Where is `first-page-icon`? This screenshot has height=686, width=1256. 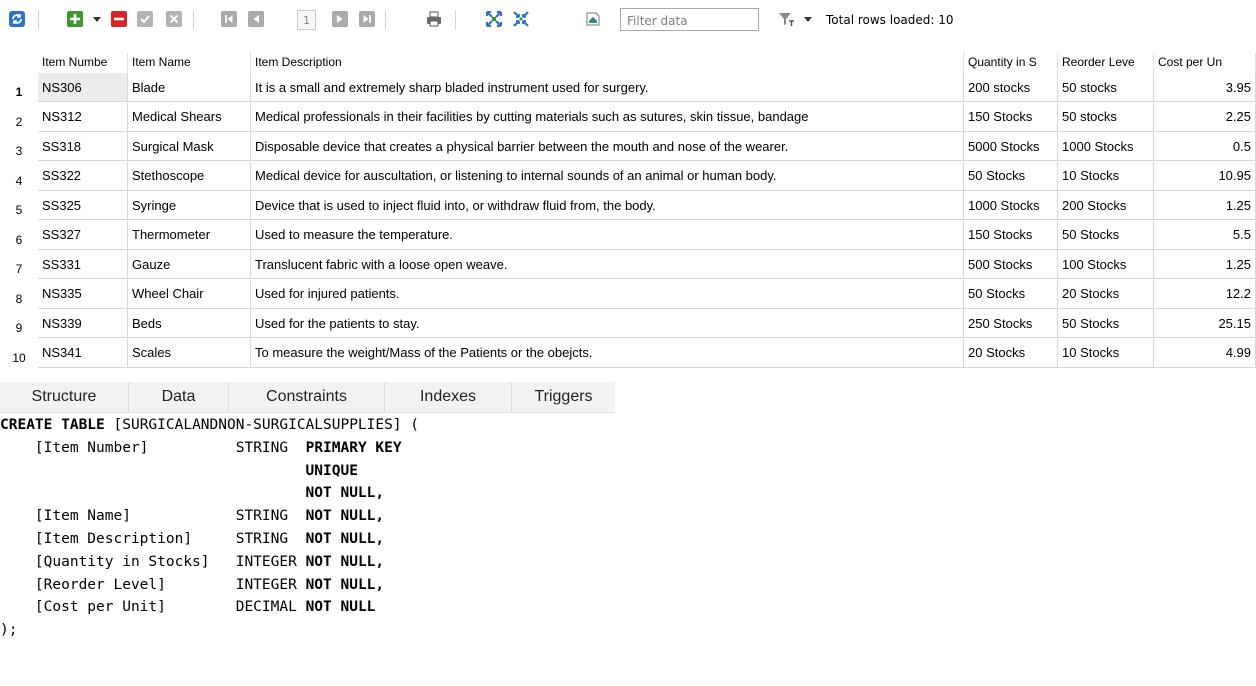
first-page-icon is located at coordinates (229, 19).